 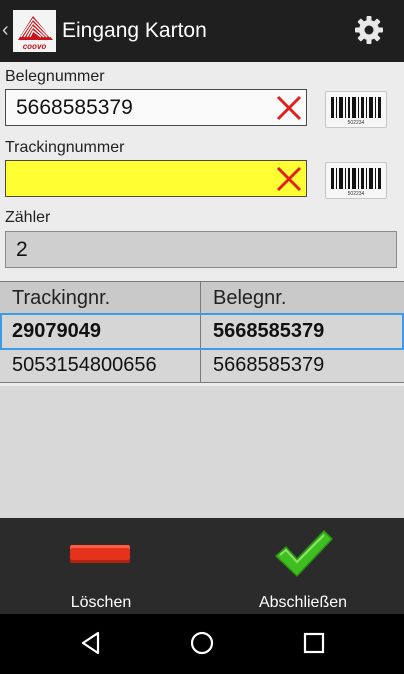 I want to click on nav-home-icon, so click(x=202, y=643).